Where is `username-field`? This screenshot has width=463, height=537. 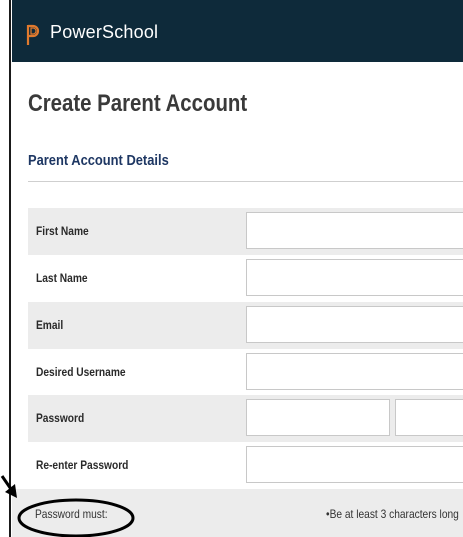
username-field is located at coordinates (354, 371).